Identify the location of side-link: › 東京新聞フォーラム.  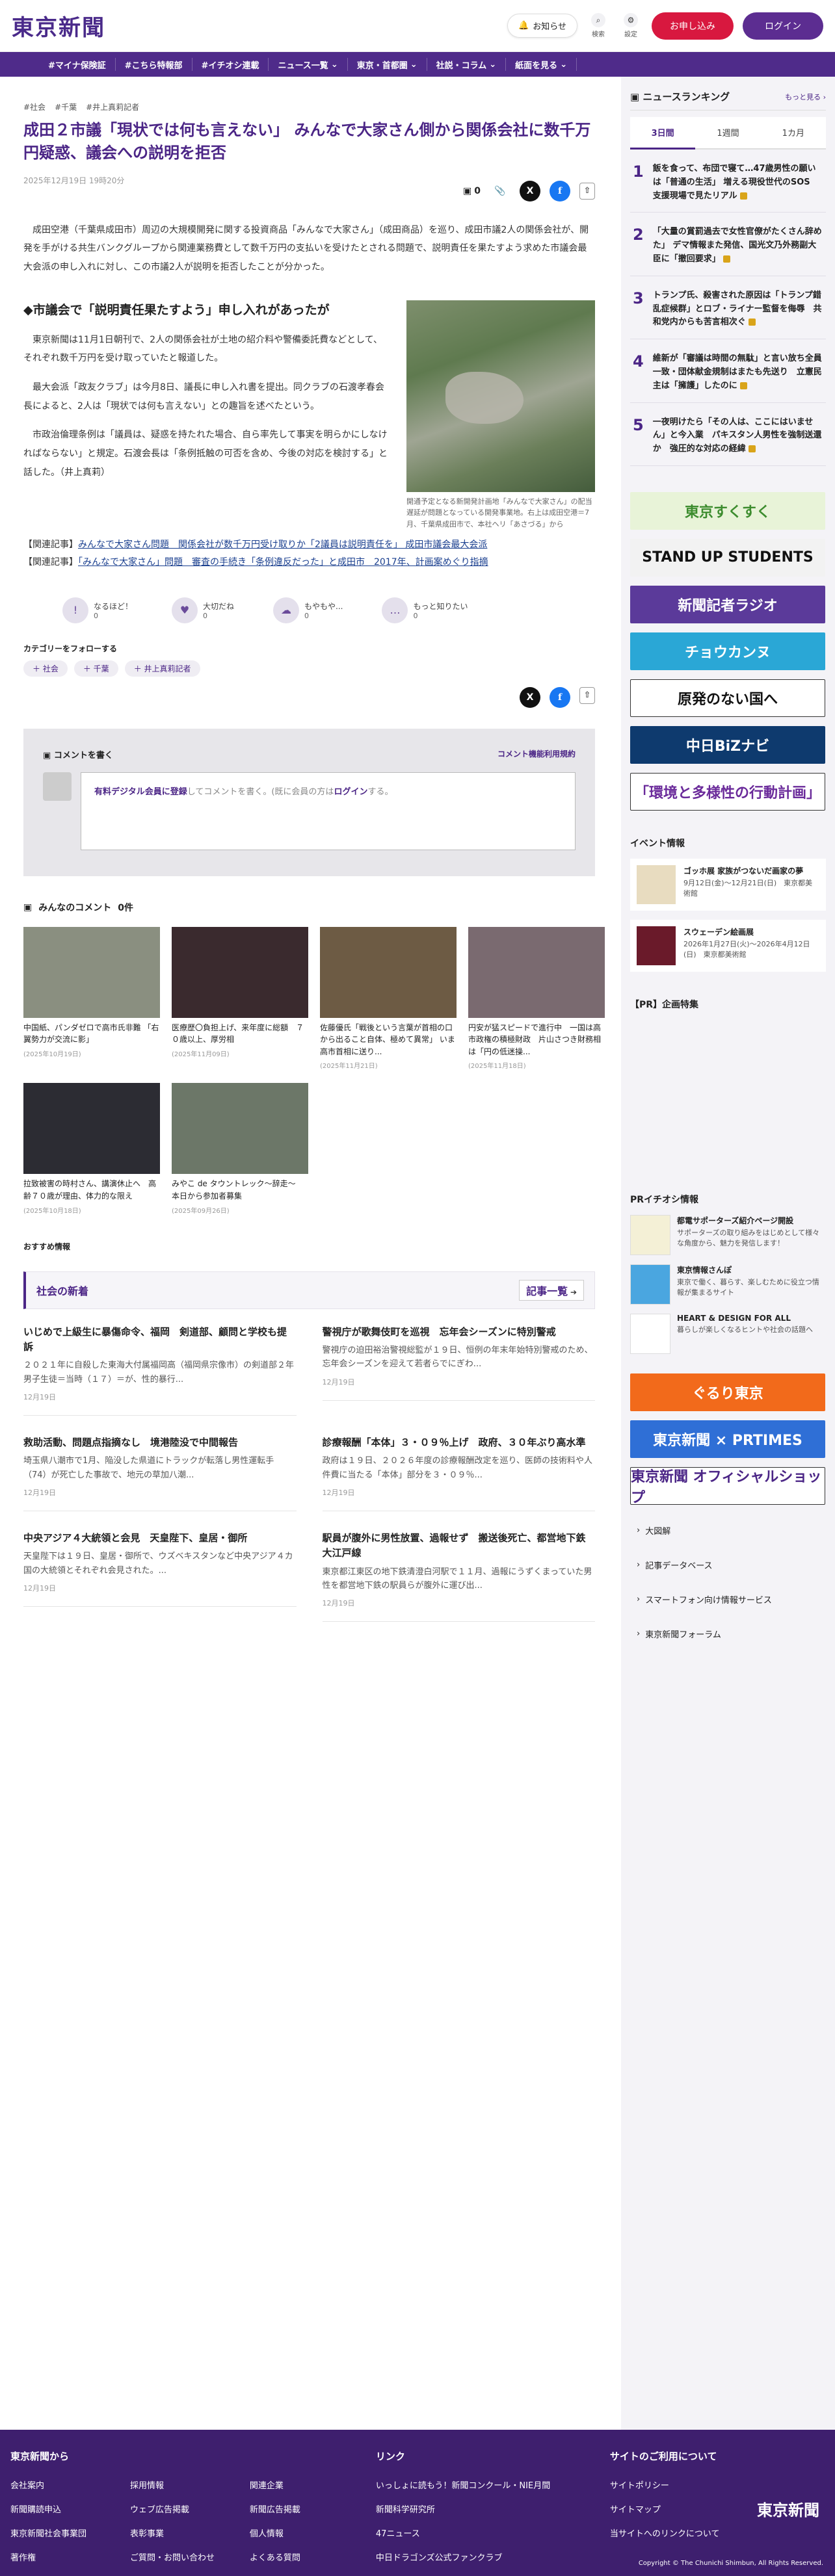
(728, 1633).